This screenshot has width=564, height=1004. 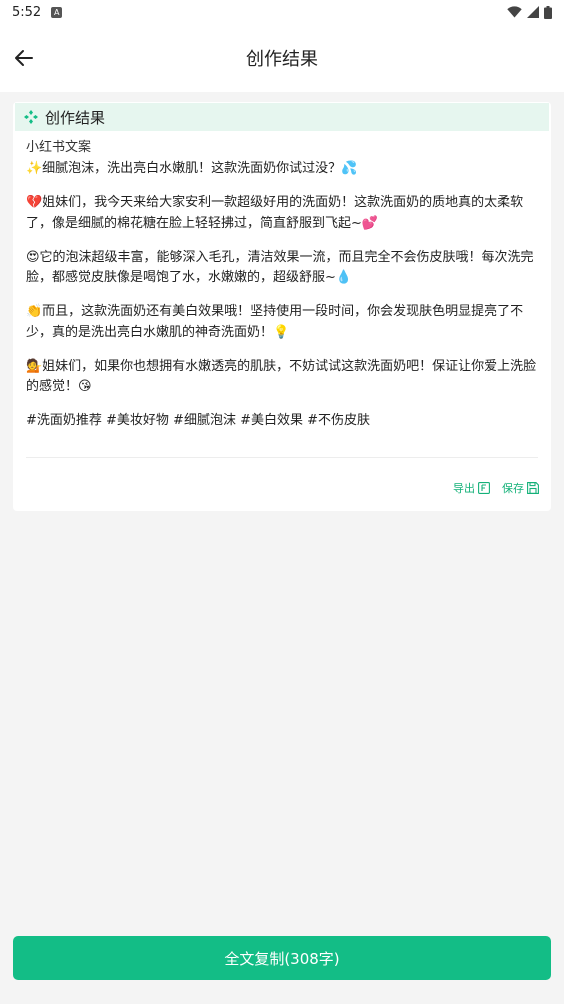 What do you see at coordinates (24, 58) in the screenshot?
I see `back-arrow-icon` at bounding box center [24, 58].